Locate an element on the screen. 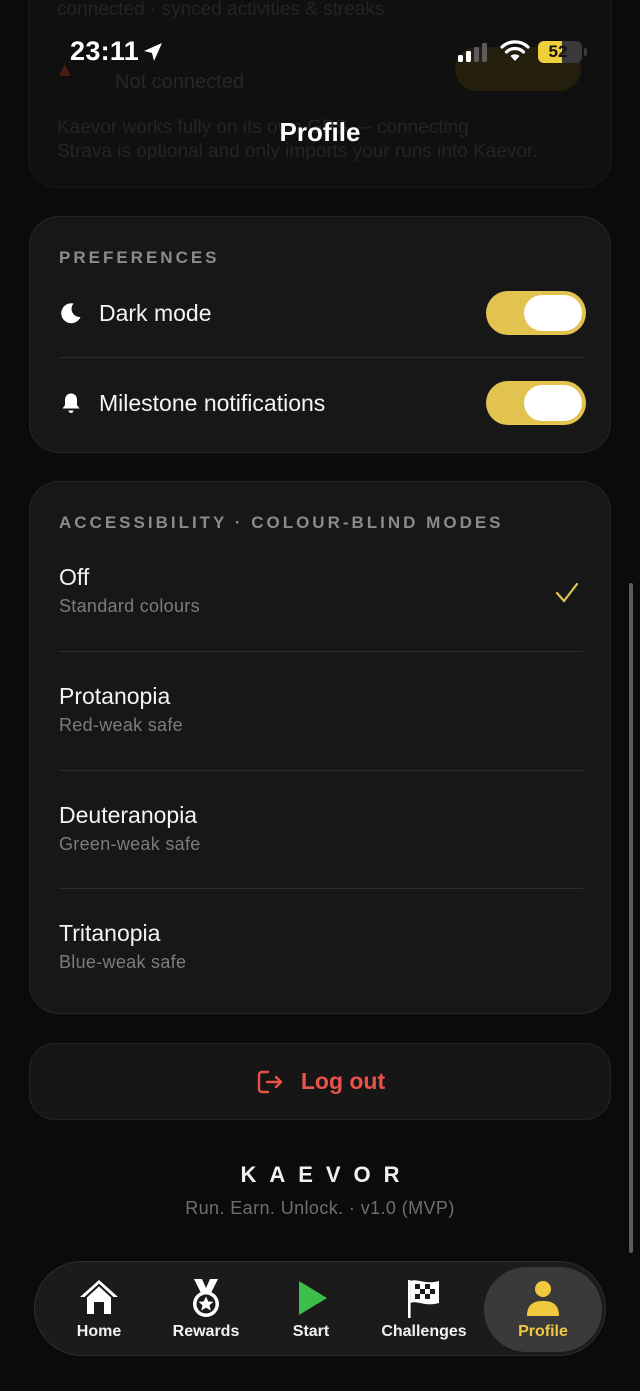 This screenshot has width=640, height=1391. tab-profile: Profile is located at coordinates (543, 1309).